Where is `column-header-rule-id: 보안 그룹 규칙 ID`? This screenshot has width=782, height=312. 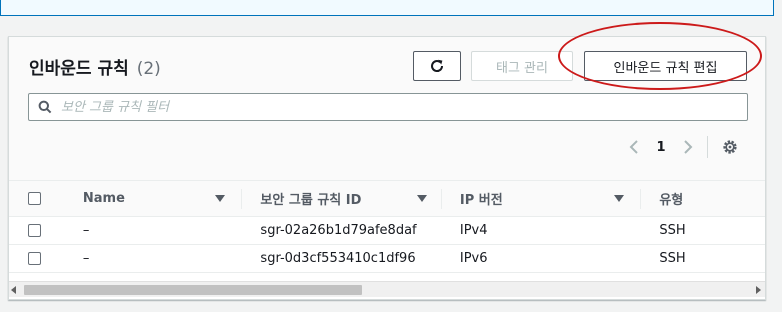
column-header-rule-id: 보안 그룹 규칙 ID is located at coordinates (342, 198).